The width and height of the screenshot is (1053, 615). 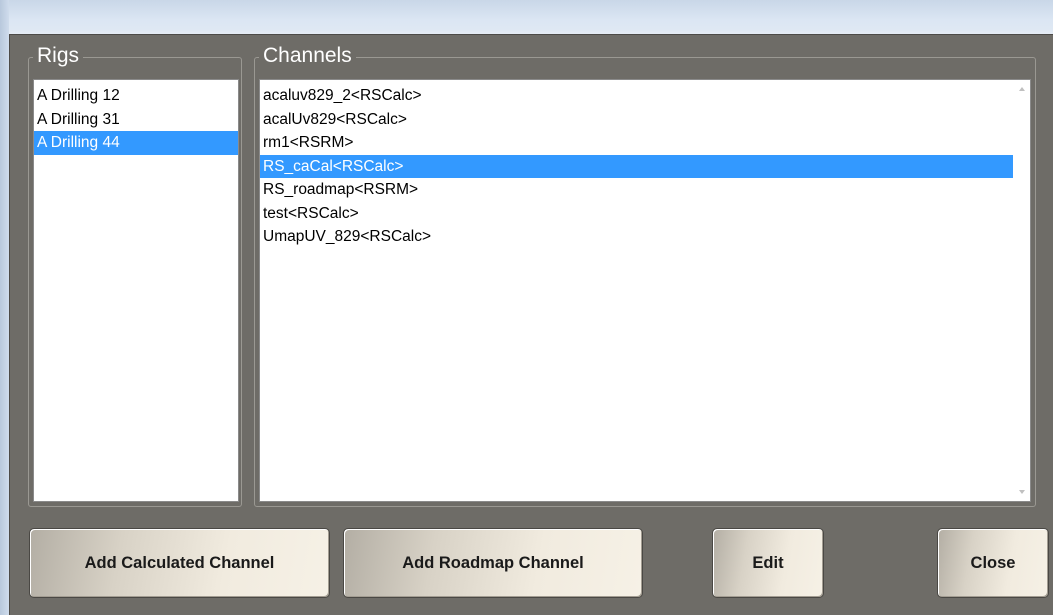 I want to click on rigs-list: A Drilling 12 A Drilling 31 A Drilling 44, so click(x=136, y=117).